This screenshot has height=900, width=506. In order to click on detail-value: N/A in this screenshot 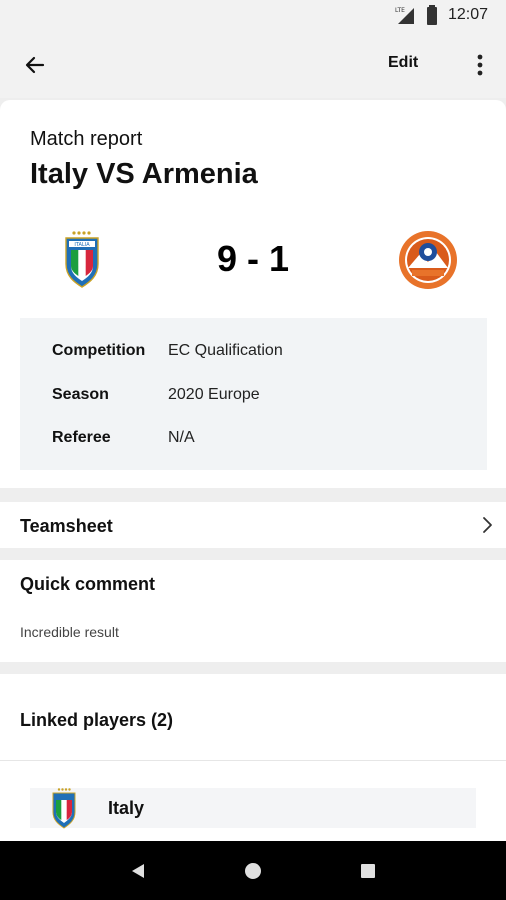, I will do `click(181, 437)`.